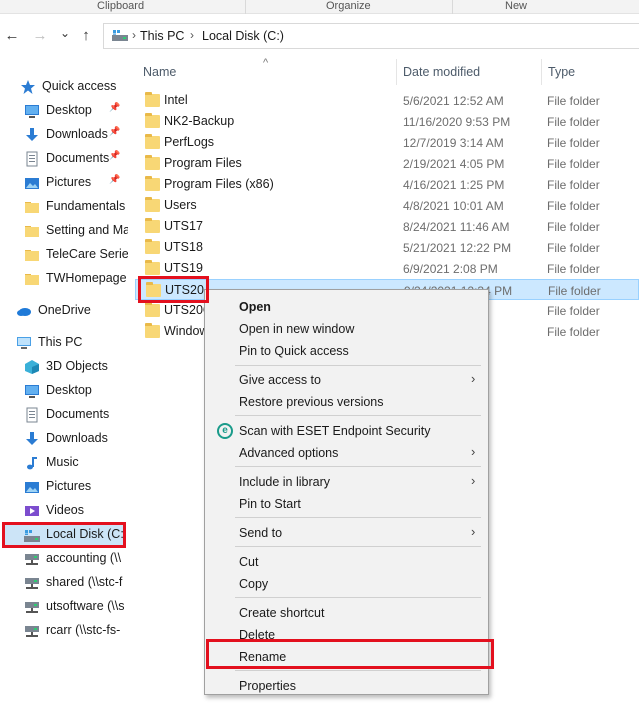 This screenshot has height=711, width=639. What do you see at coordinates (441, 72) in the screenshot?
I see `column-header-date-modified: Date modified` at bounding box center [441, 72].